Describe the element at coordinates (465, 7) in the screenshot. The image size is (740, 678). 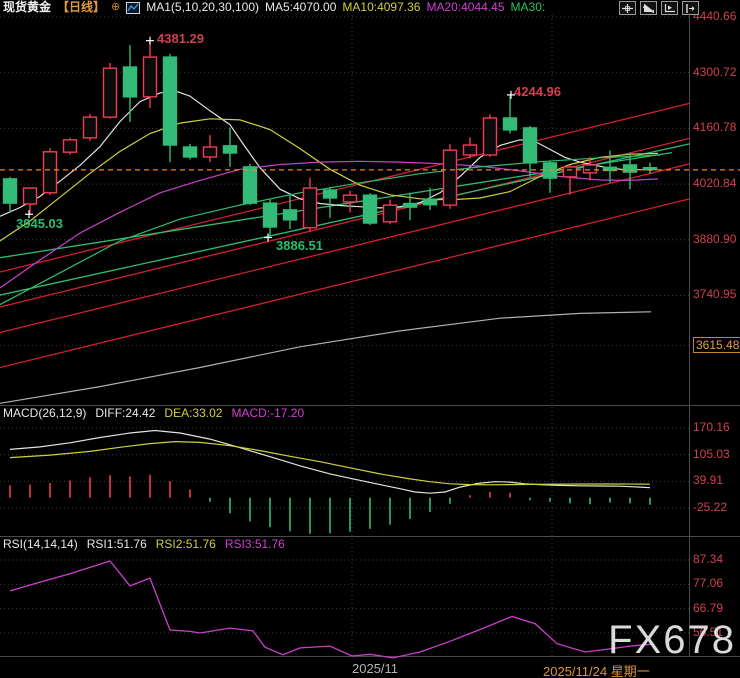
I see `ma20-value: MA20:4044.45` at that location.